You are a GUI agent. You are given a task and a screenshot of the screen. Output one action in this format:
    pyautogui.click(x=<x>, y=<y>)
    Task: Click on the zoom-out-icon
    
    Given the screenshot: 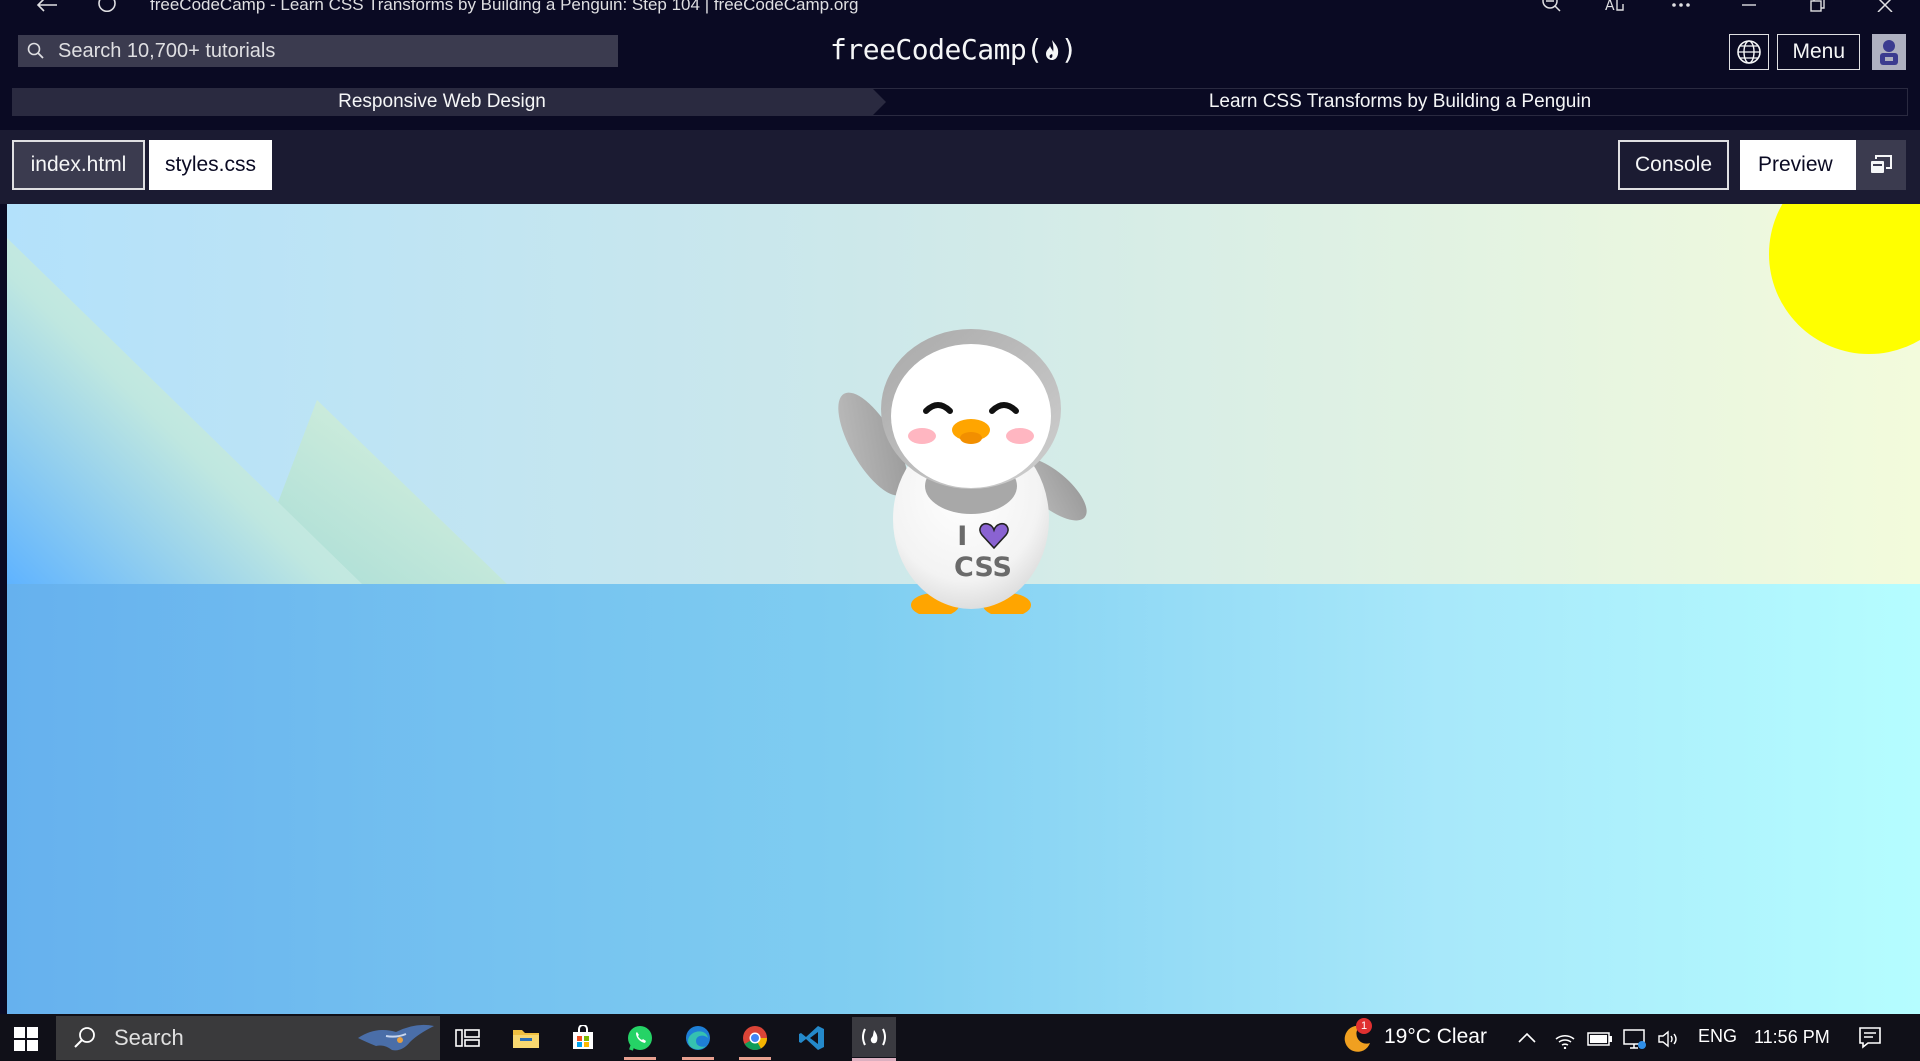 What is the action you would take?
    pyautogui.click(x=1552, y=7)
    